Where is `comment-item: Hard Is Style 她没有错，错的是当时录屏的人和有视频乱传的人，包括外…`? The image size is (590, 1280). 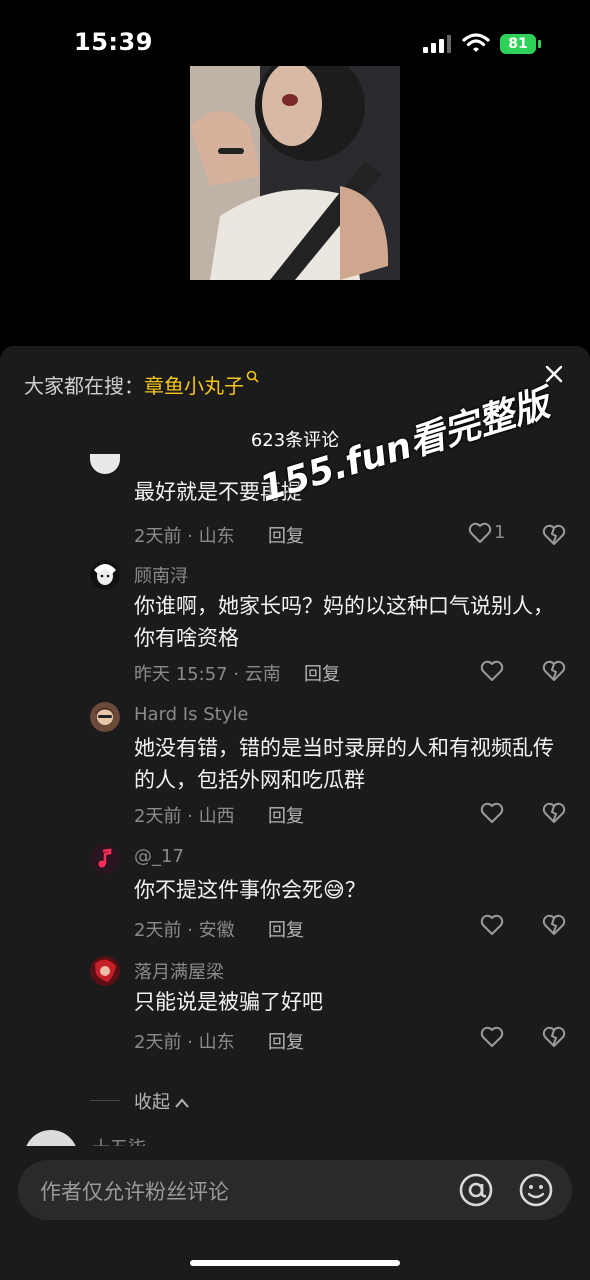
comment-item: Hard Is Style 她没有错，错的是当时录屏的人和有视频乱传的人，包括外… is located at coordinates (330, 767).